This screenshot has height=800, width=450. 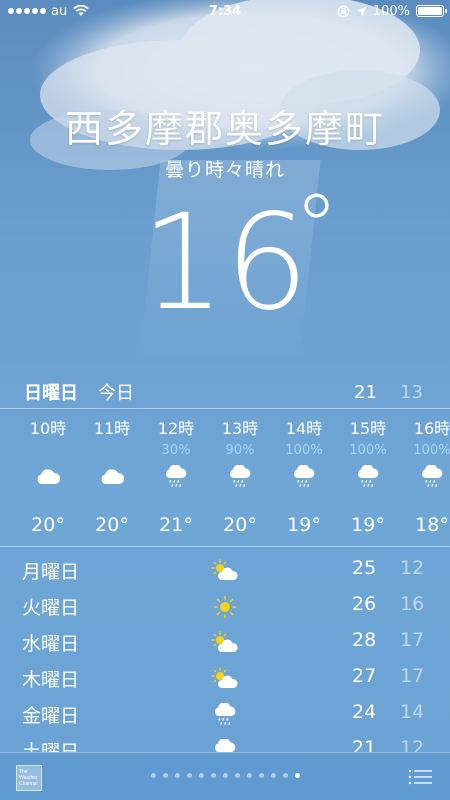 I want to click on location-name: 西多摩郡奥多摩町, so click(x=224, y=129).